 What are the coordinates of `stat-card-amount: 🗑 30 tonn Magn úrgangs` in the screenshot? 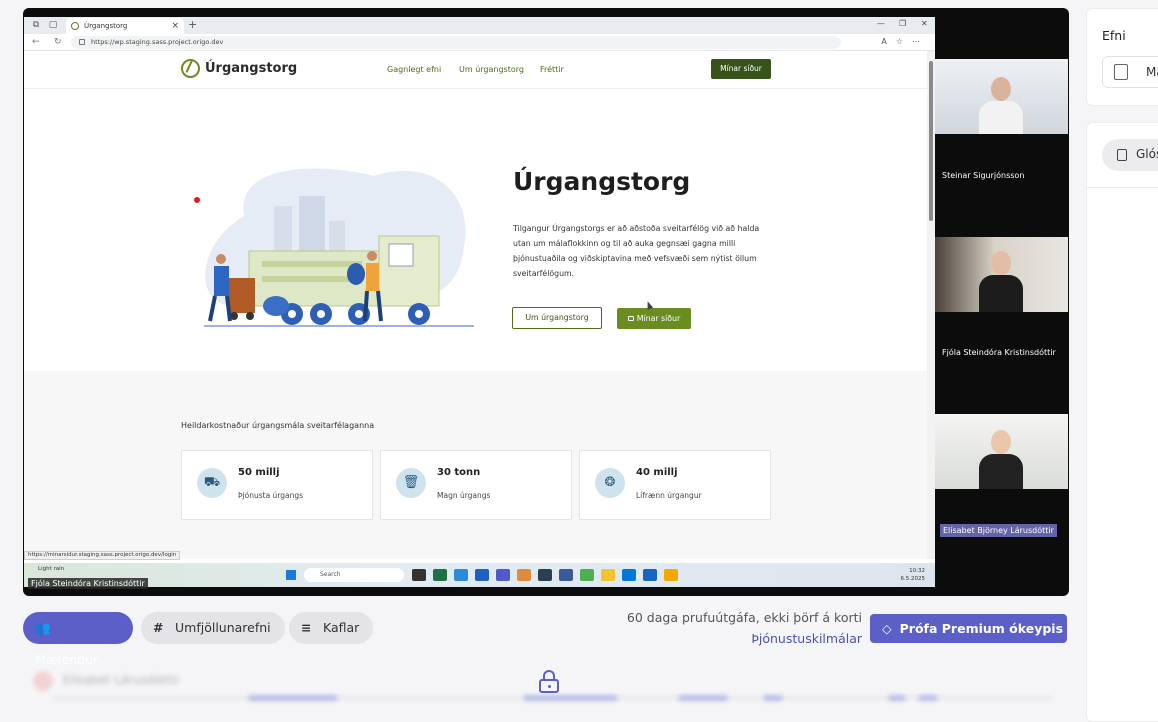 It's located at (476, 485).